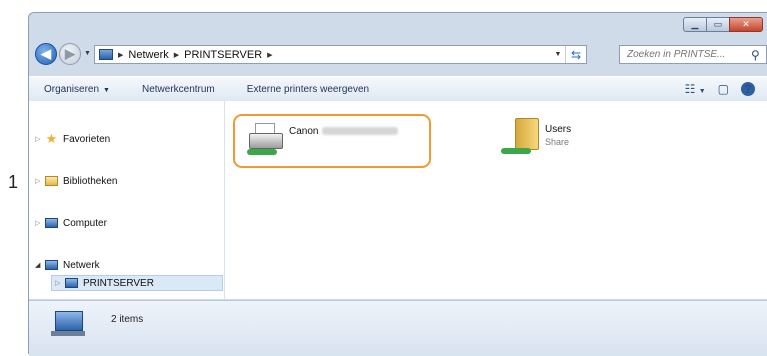 This screenshot has height=356, width=767. Describe the element at coordinates (746, 24) in the screenshot. I see `close-button: ✕` at that location.